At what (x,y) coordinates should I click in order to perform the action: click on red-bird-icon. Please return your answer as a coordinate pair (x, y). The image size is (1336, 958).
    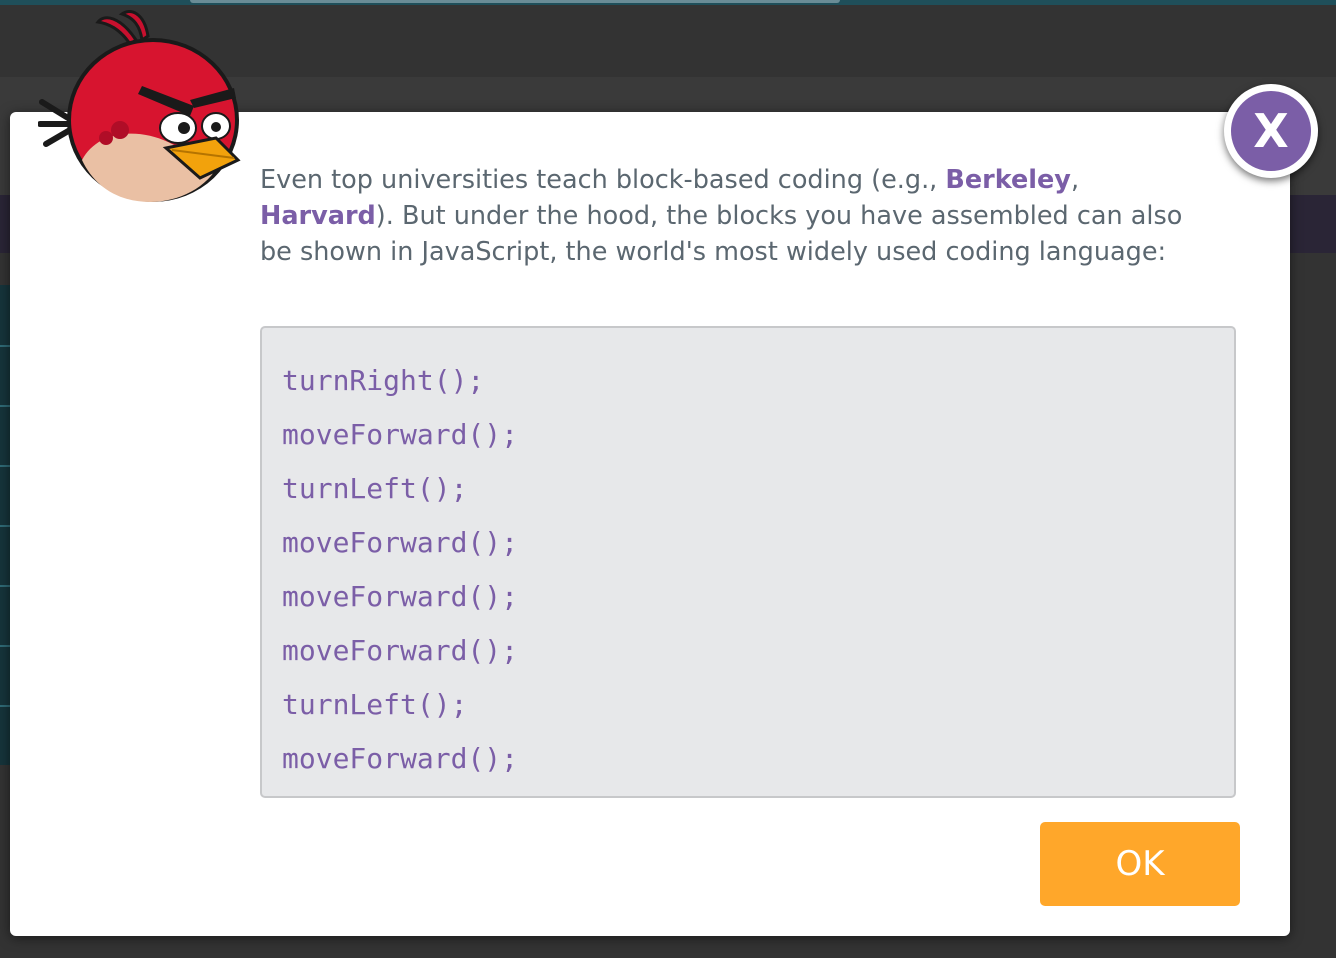
    Looking at the image, I should click on (140, 110).